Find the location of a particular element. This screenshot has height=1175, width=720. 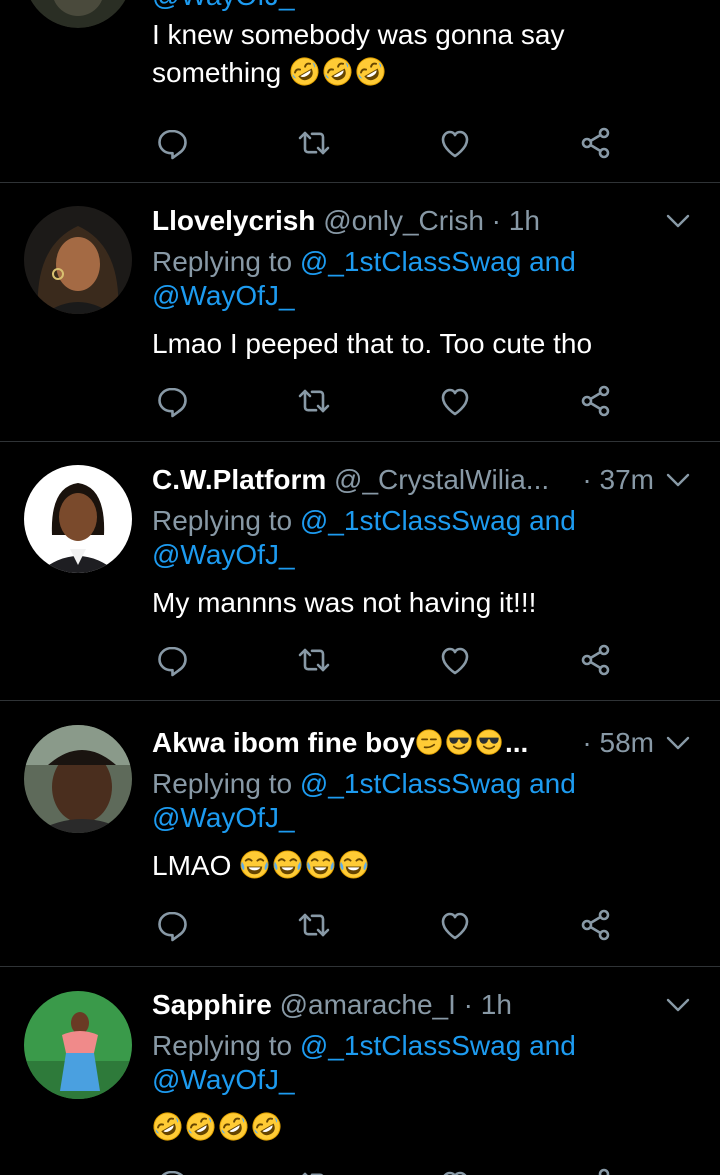

user-handle: @amarache_I is located at coordinates (368, 1004).